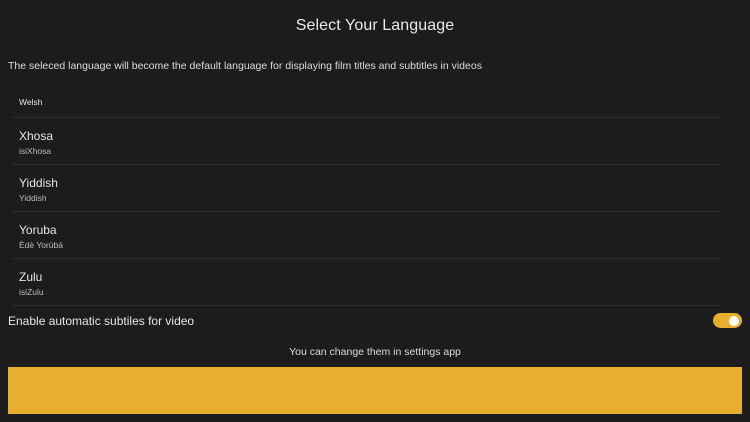  I want to click on confirm-button, so click(375, 390).